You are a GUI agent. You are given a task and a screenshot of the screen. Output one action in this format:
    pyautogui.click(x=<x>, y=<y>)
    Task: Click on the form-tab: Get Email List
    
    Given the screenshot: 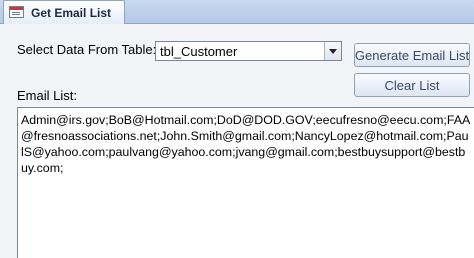 What is the action you would take?
    pyautogui.click(x=64, y=12)
    